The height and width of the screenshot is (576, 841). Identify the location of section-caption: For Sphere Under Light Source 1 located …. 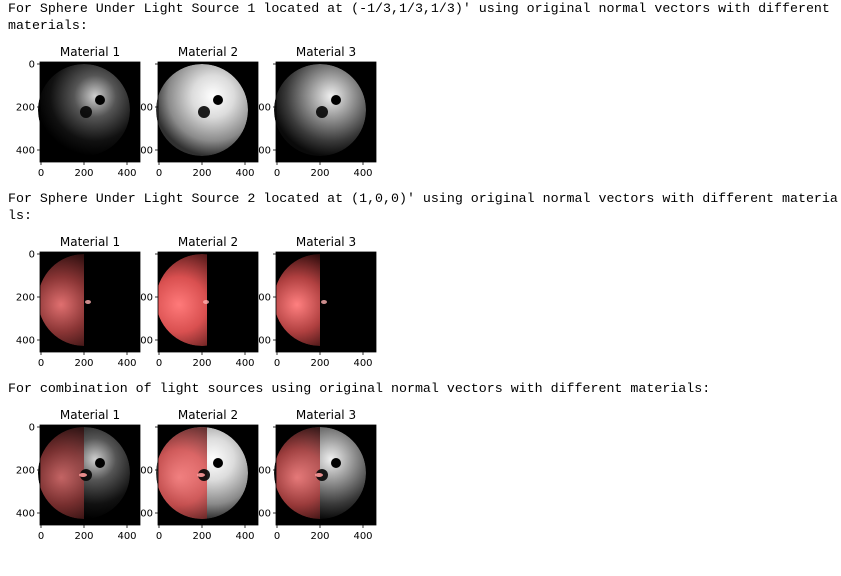
(423, 17).